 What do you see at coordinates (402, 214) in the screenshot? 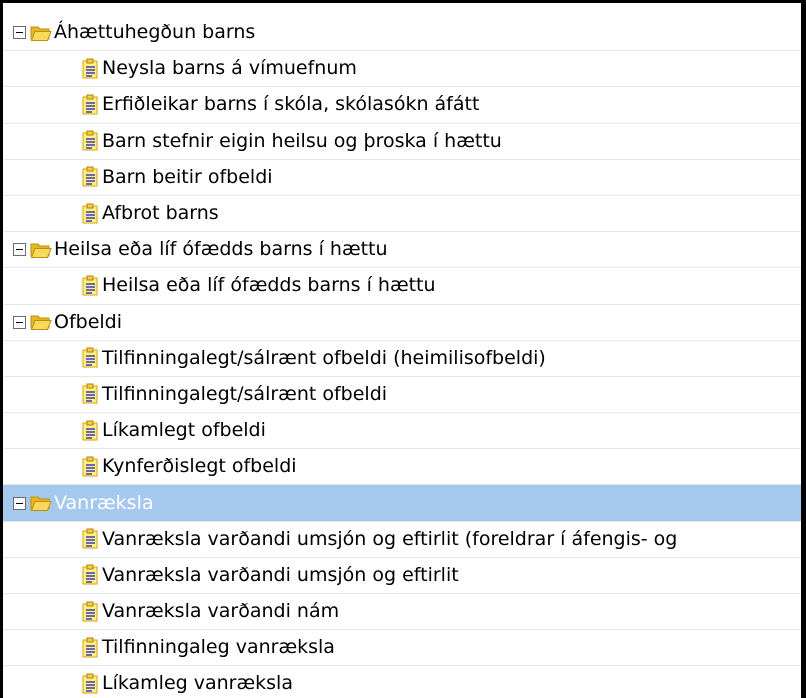
I see `tree-item: Afbrot barns` at bounding box center [402, 214].